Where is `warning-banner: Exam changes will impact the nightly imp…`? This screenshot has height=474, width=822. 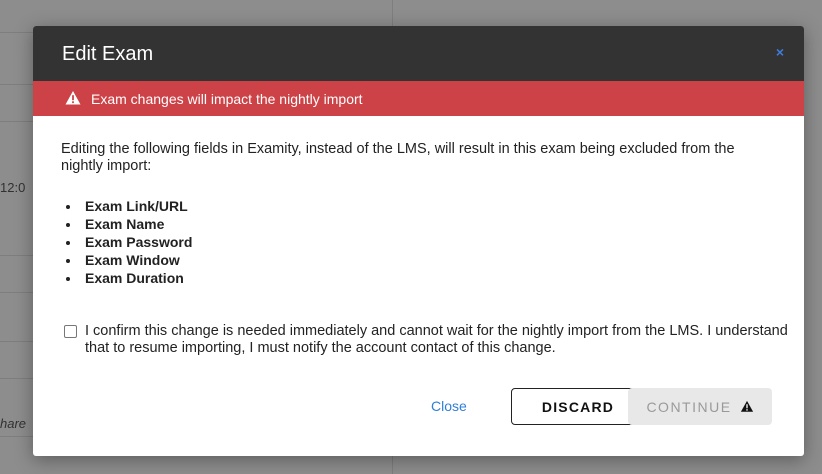
warning-banner: Exam changes will impact the nightly imp… is located at coordinates (418, 98).